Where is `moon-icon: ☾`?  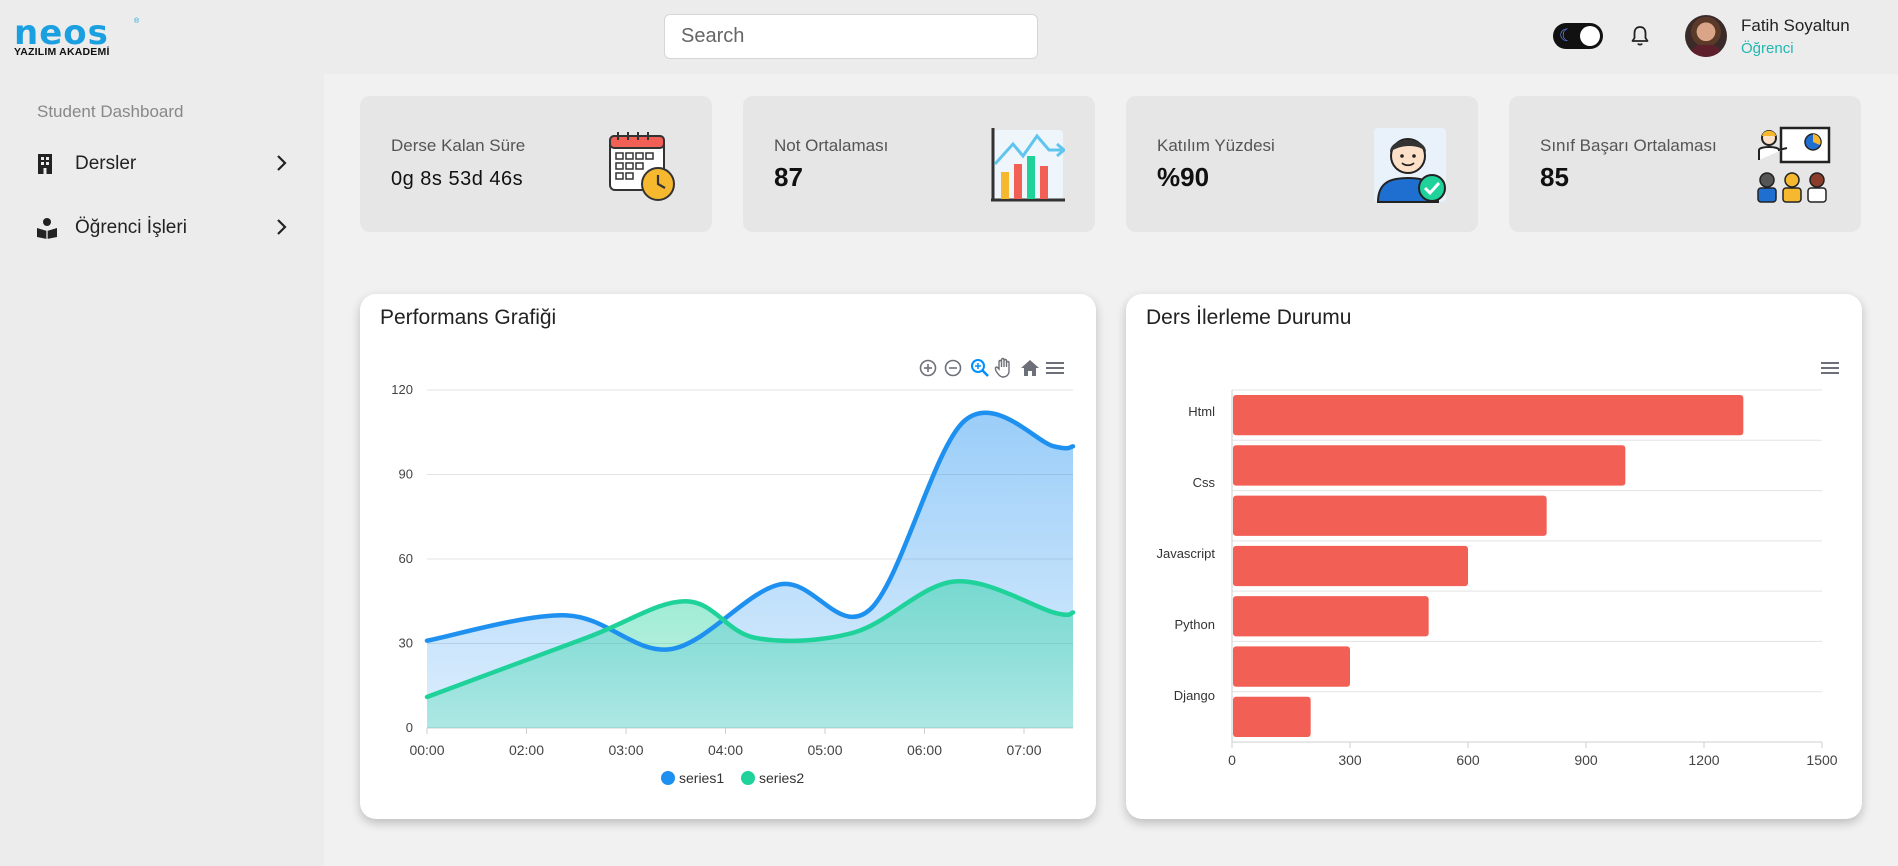 moon-icon: ☾ is located at coordinates (1567, 35).